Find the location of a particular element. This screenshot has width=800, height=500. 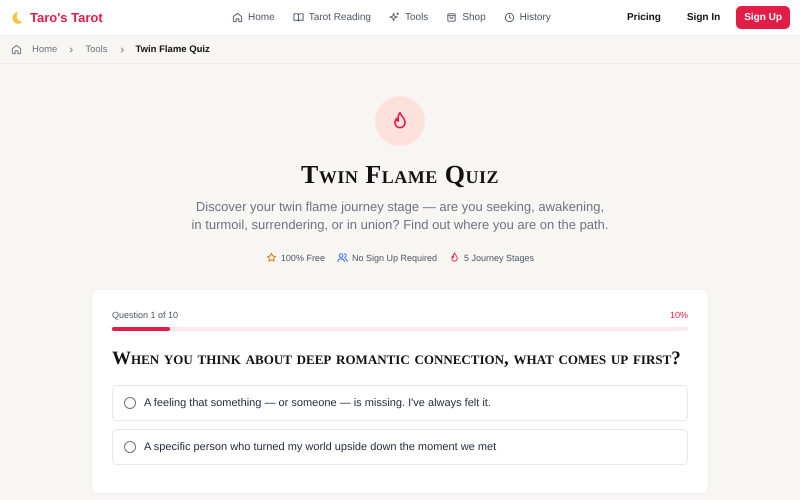

page-title: Twin Flame Quiz is located at coordinates (400, 175).